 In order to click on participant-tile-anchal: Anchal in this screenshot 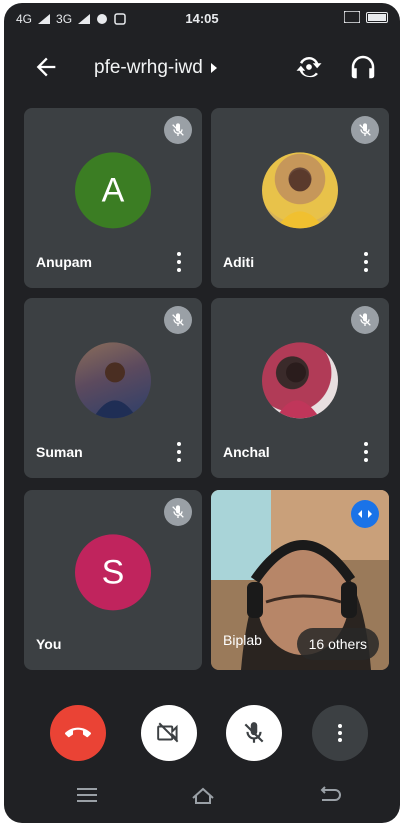, I will do `click(300, 388)`.